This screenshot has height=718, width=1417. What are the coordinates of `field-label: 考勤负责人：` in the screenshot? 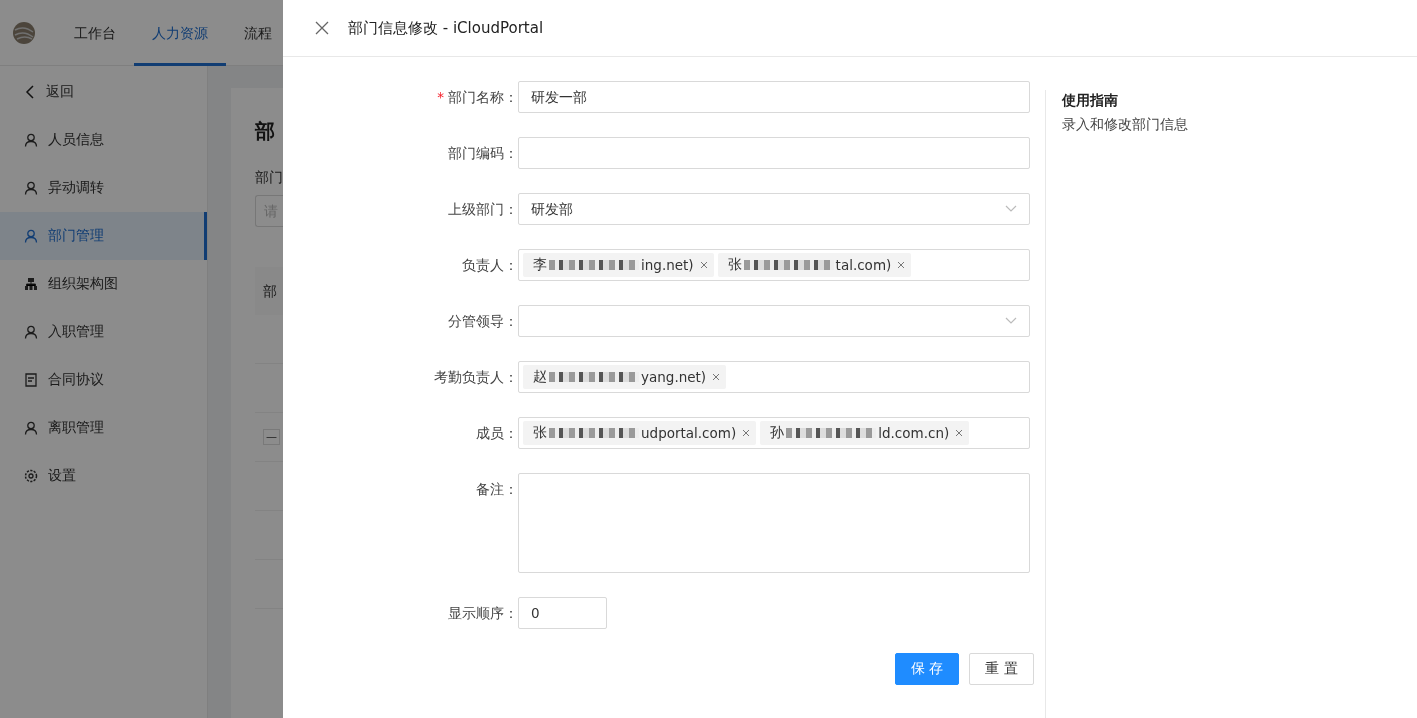 It's located at (476, 377).